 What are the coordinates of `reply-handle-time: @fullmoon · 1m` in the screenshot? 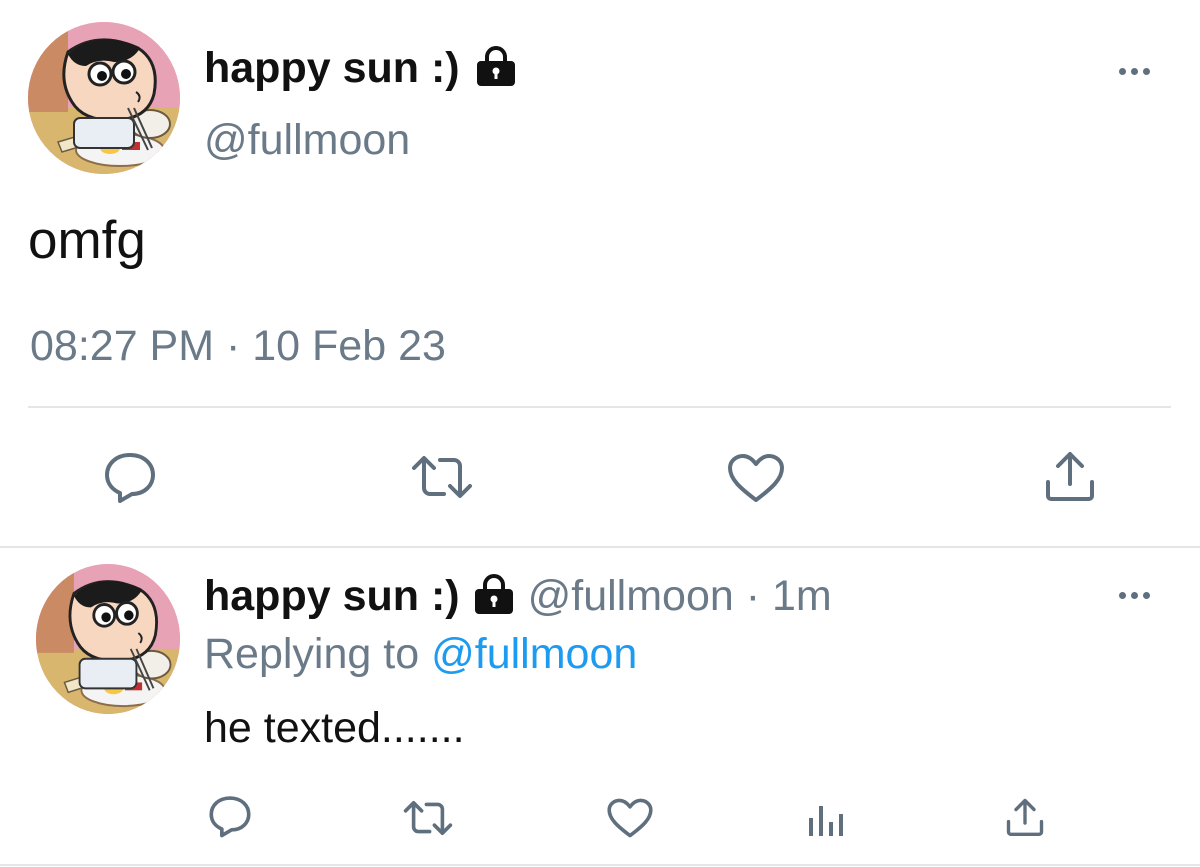 It's located at (680, 596).